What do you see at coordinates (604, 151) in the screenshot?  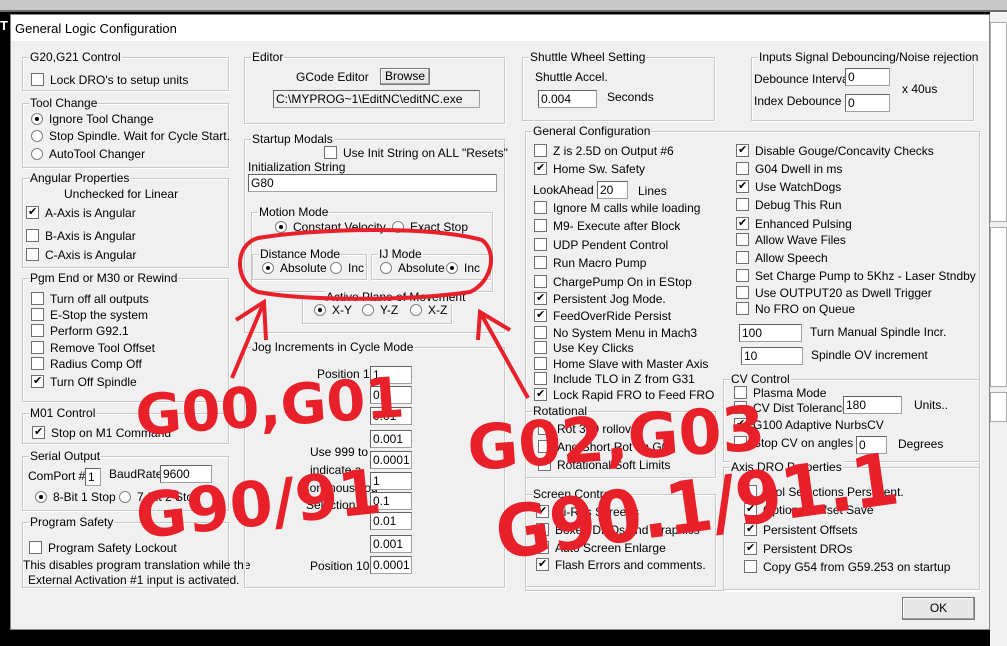 I see `general-left-checkbox-1: Z is 2.5D on Output #6` at bounding box center [604, 151].